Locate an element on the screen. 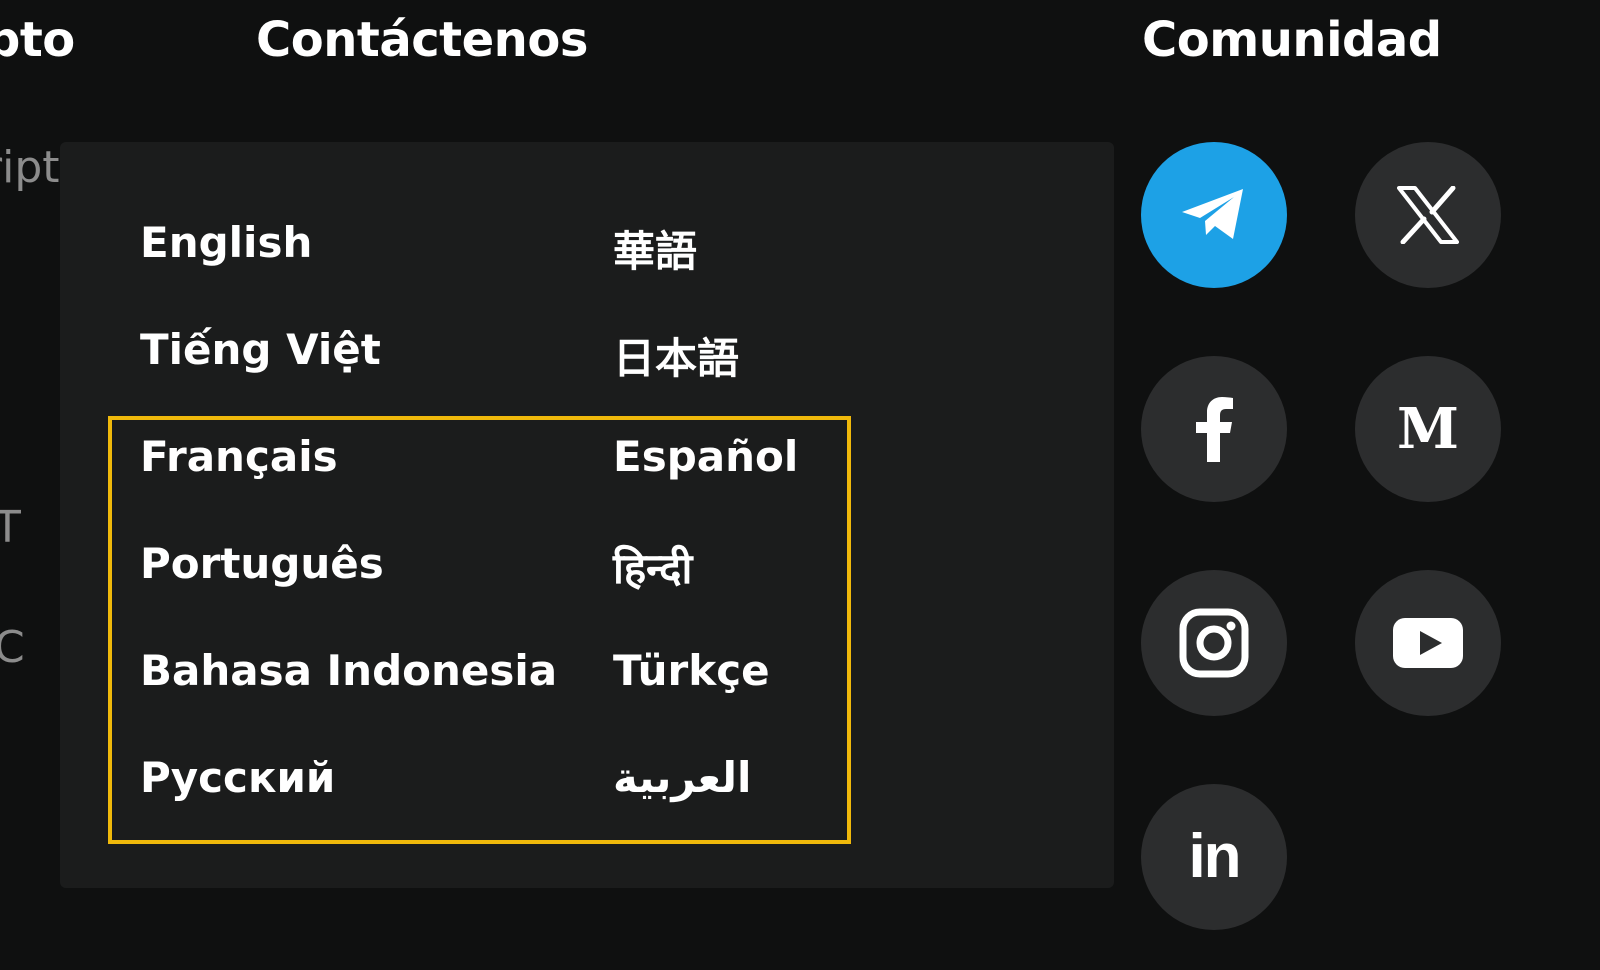 The height and width of the screenshot is (970, 1600). youtube-icon is located at coordinates (1428, 643).